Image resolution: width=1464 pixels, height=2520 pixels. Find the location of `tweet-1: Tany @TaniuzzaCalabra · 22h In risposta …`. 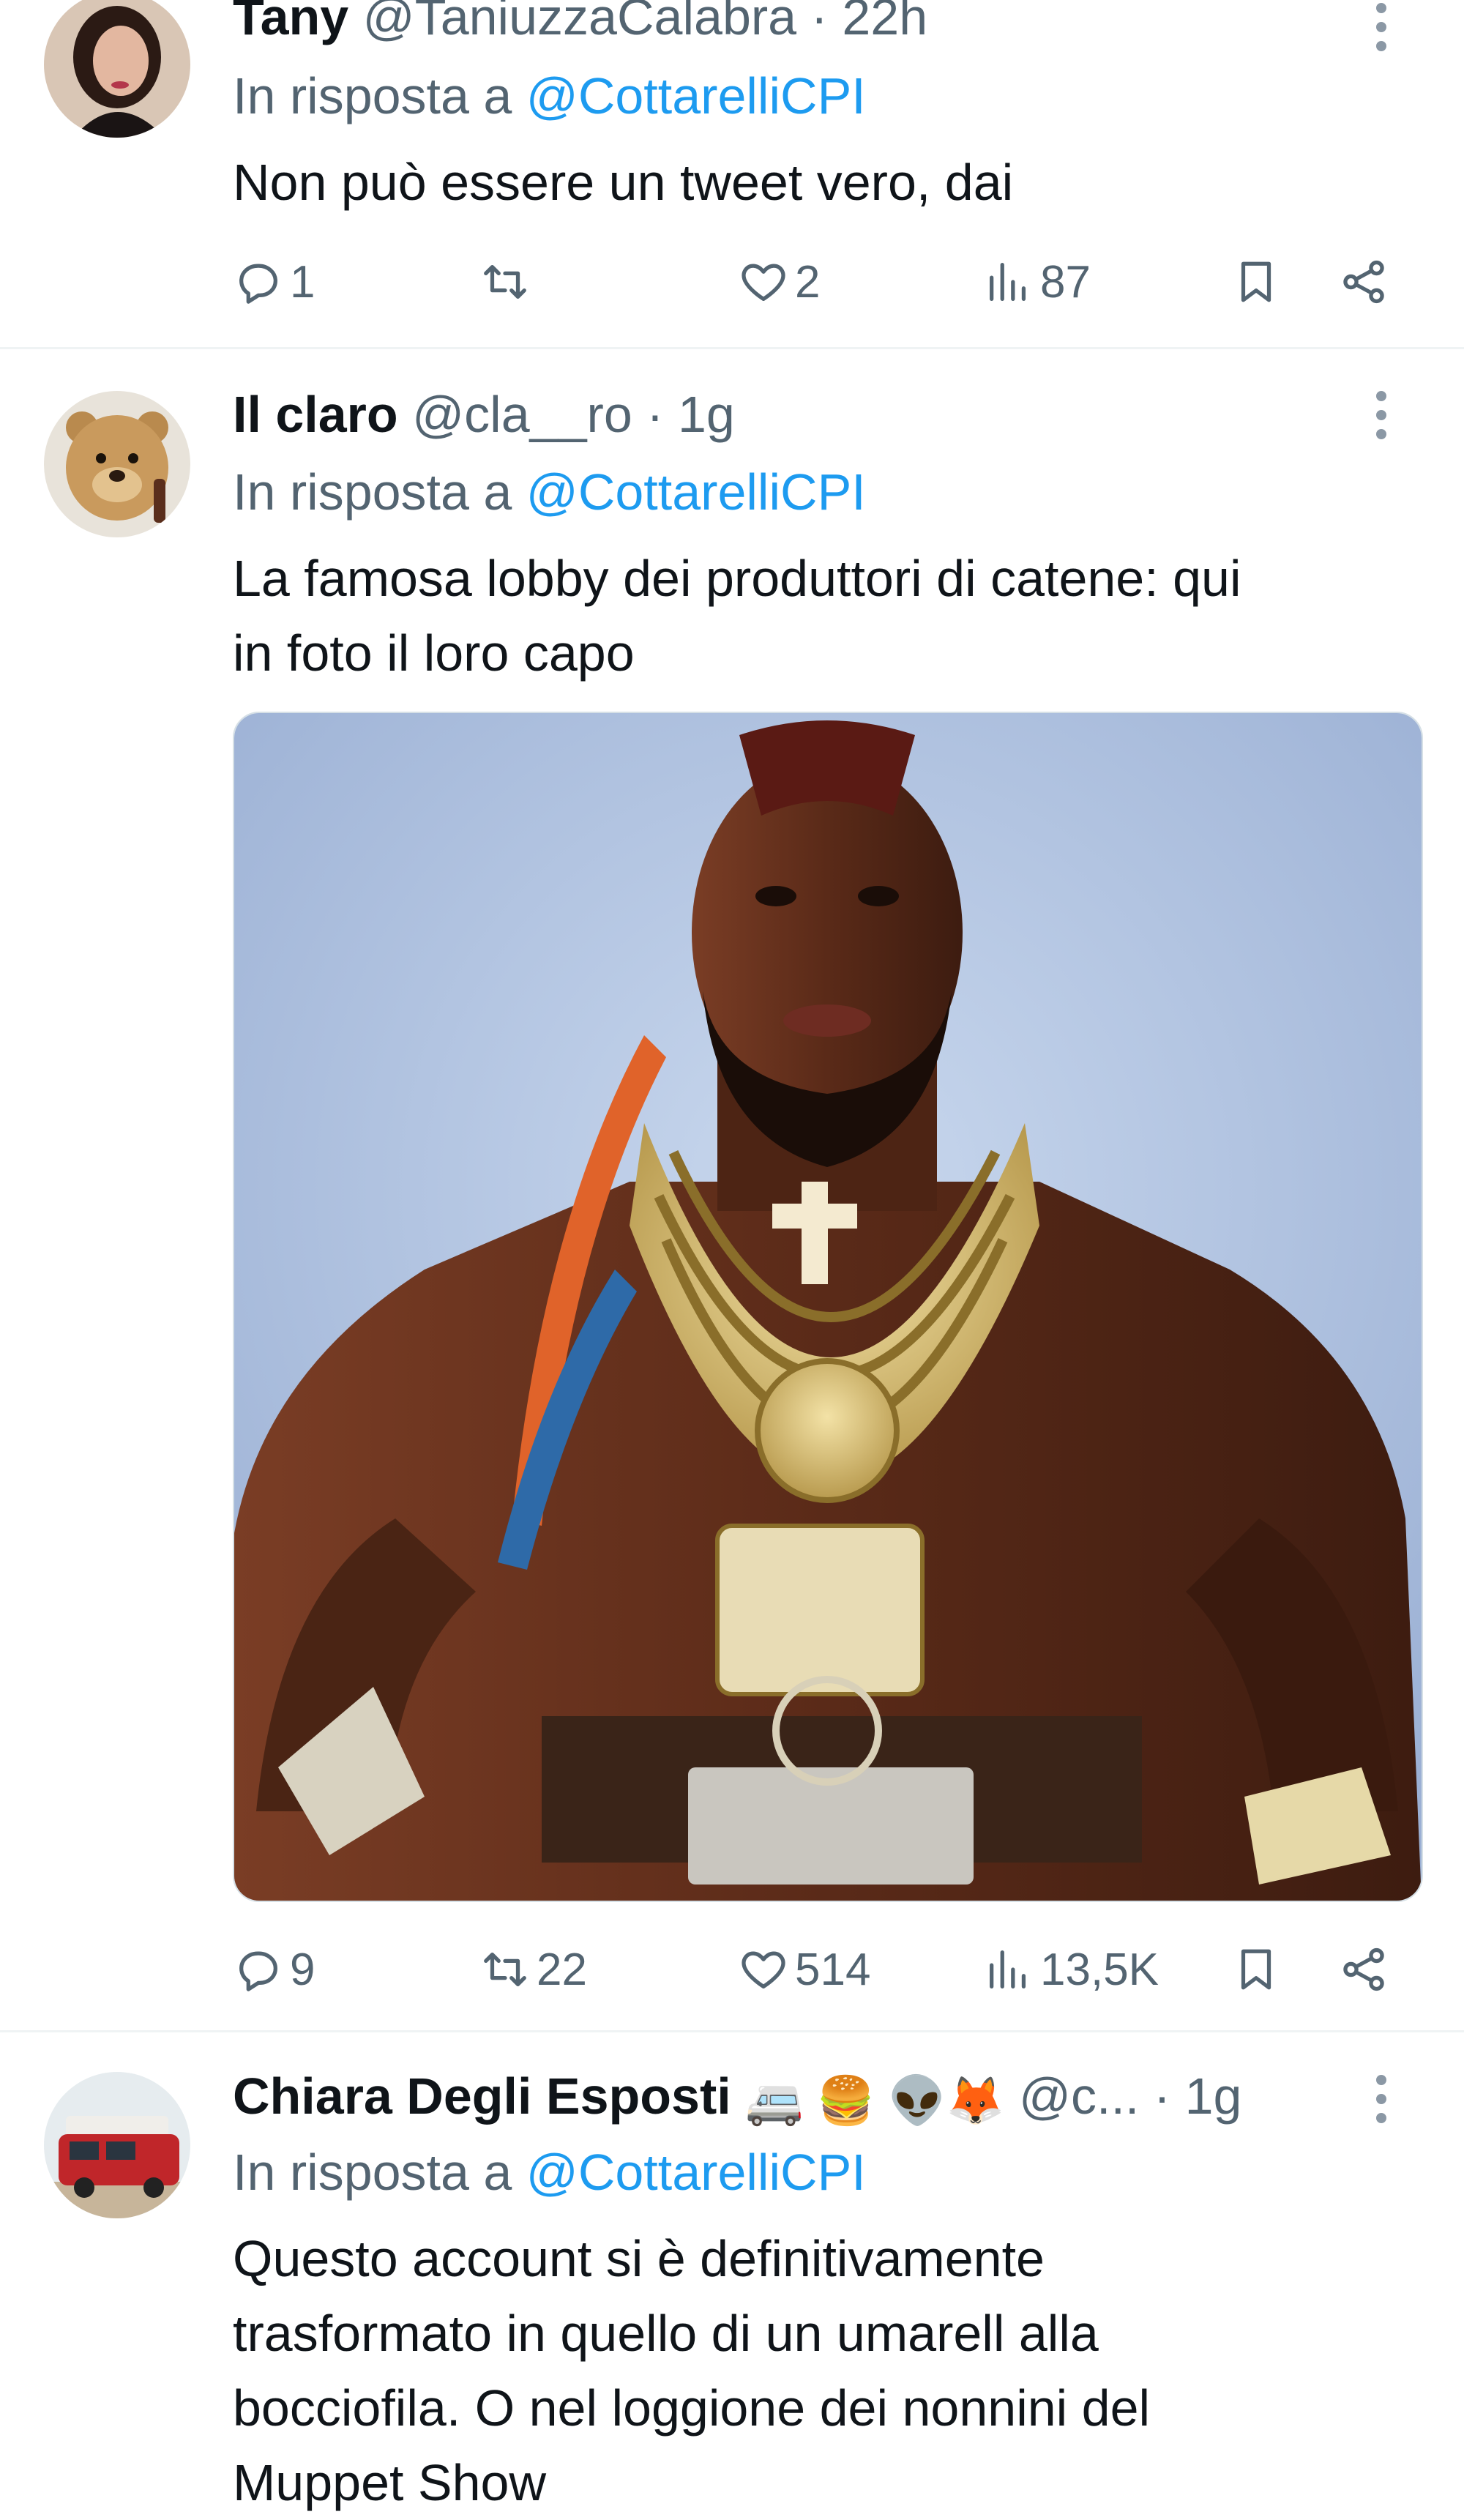

tweet-1: Tany @TaniuzzaCalabra · 22h In risposta … is located at coordinates (732, 174).